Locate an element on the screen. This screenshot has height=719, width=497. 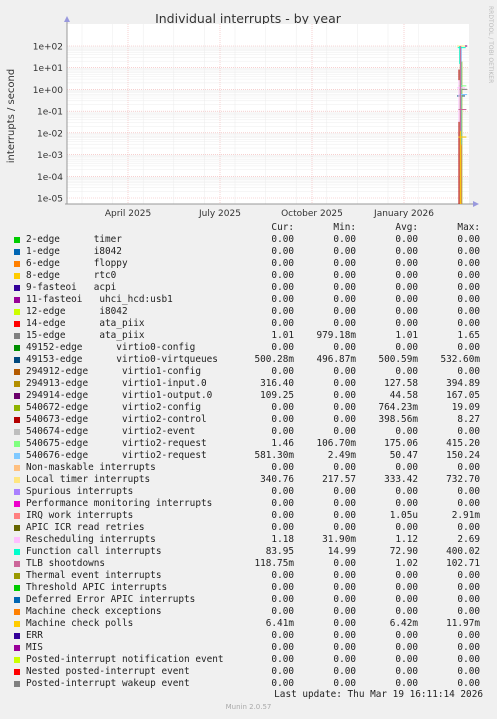
legend-series-name: Threshold APIC interrupts is located at coordinates (97, 587).